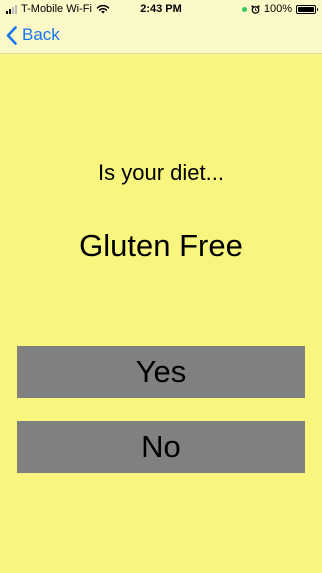  I want to click on battery-percent: 100%, so click(277, 9).